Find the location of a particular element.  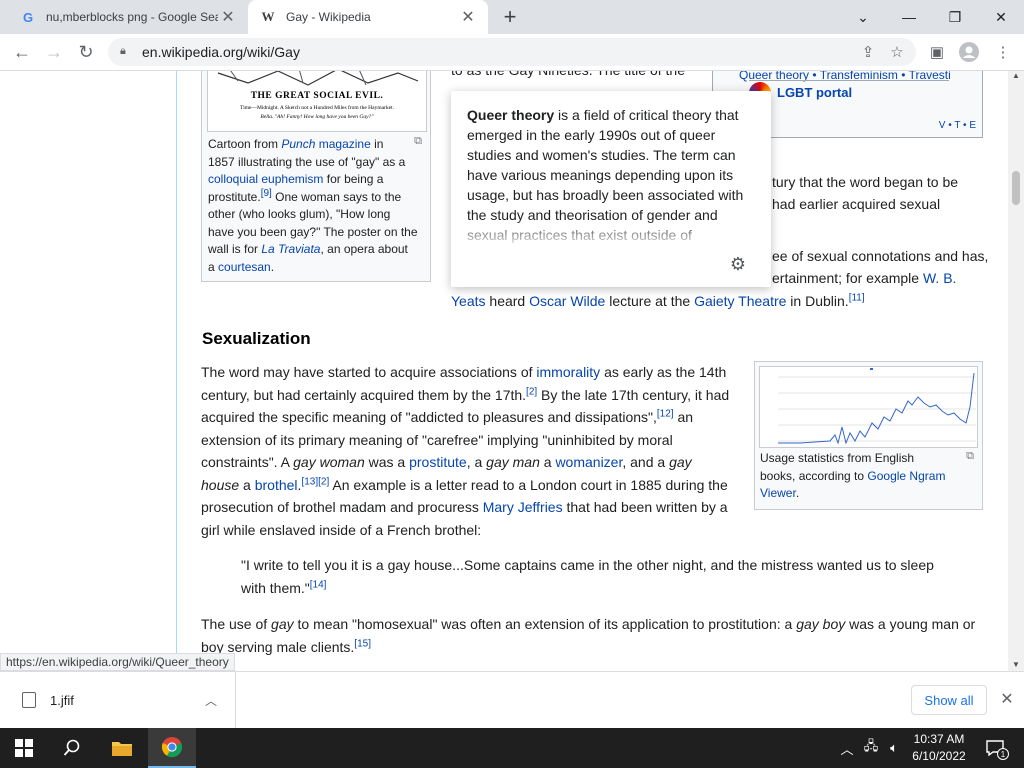

chrome-icon is located at coordinates (172, 747).